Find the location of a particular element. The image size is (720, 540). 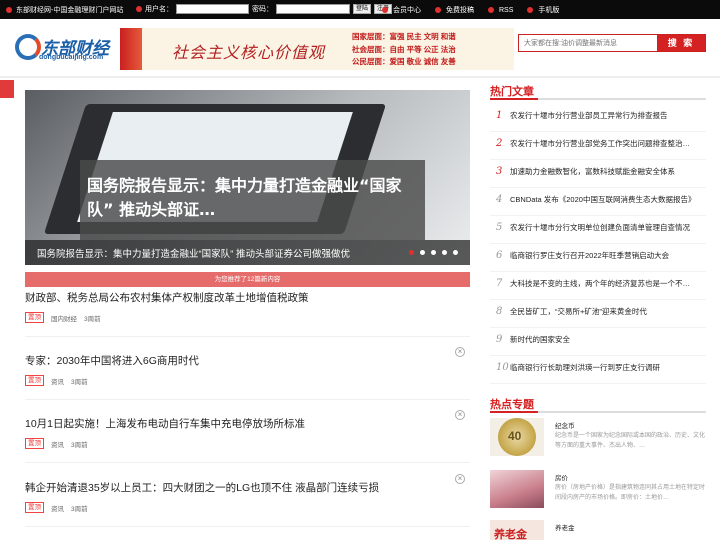

hot-article-item: 8 全民皆矿工，“交易所+矿池”迎来黄金时代 is located at coordinates (598, 314).